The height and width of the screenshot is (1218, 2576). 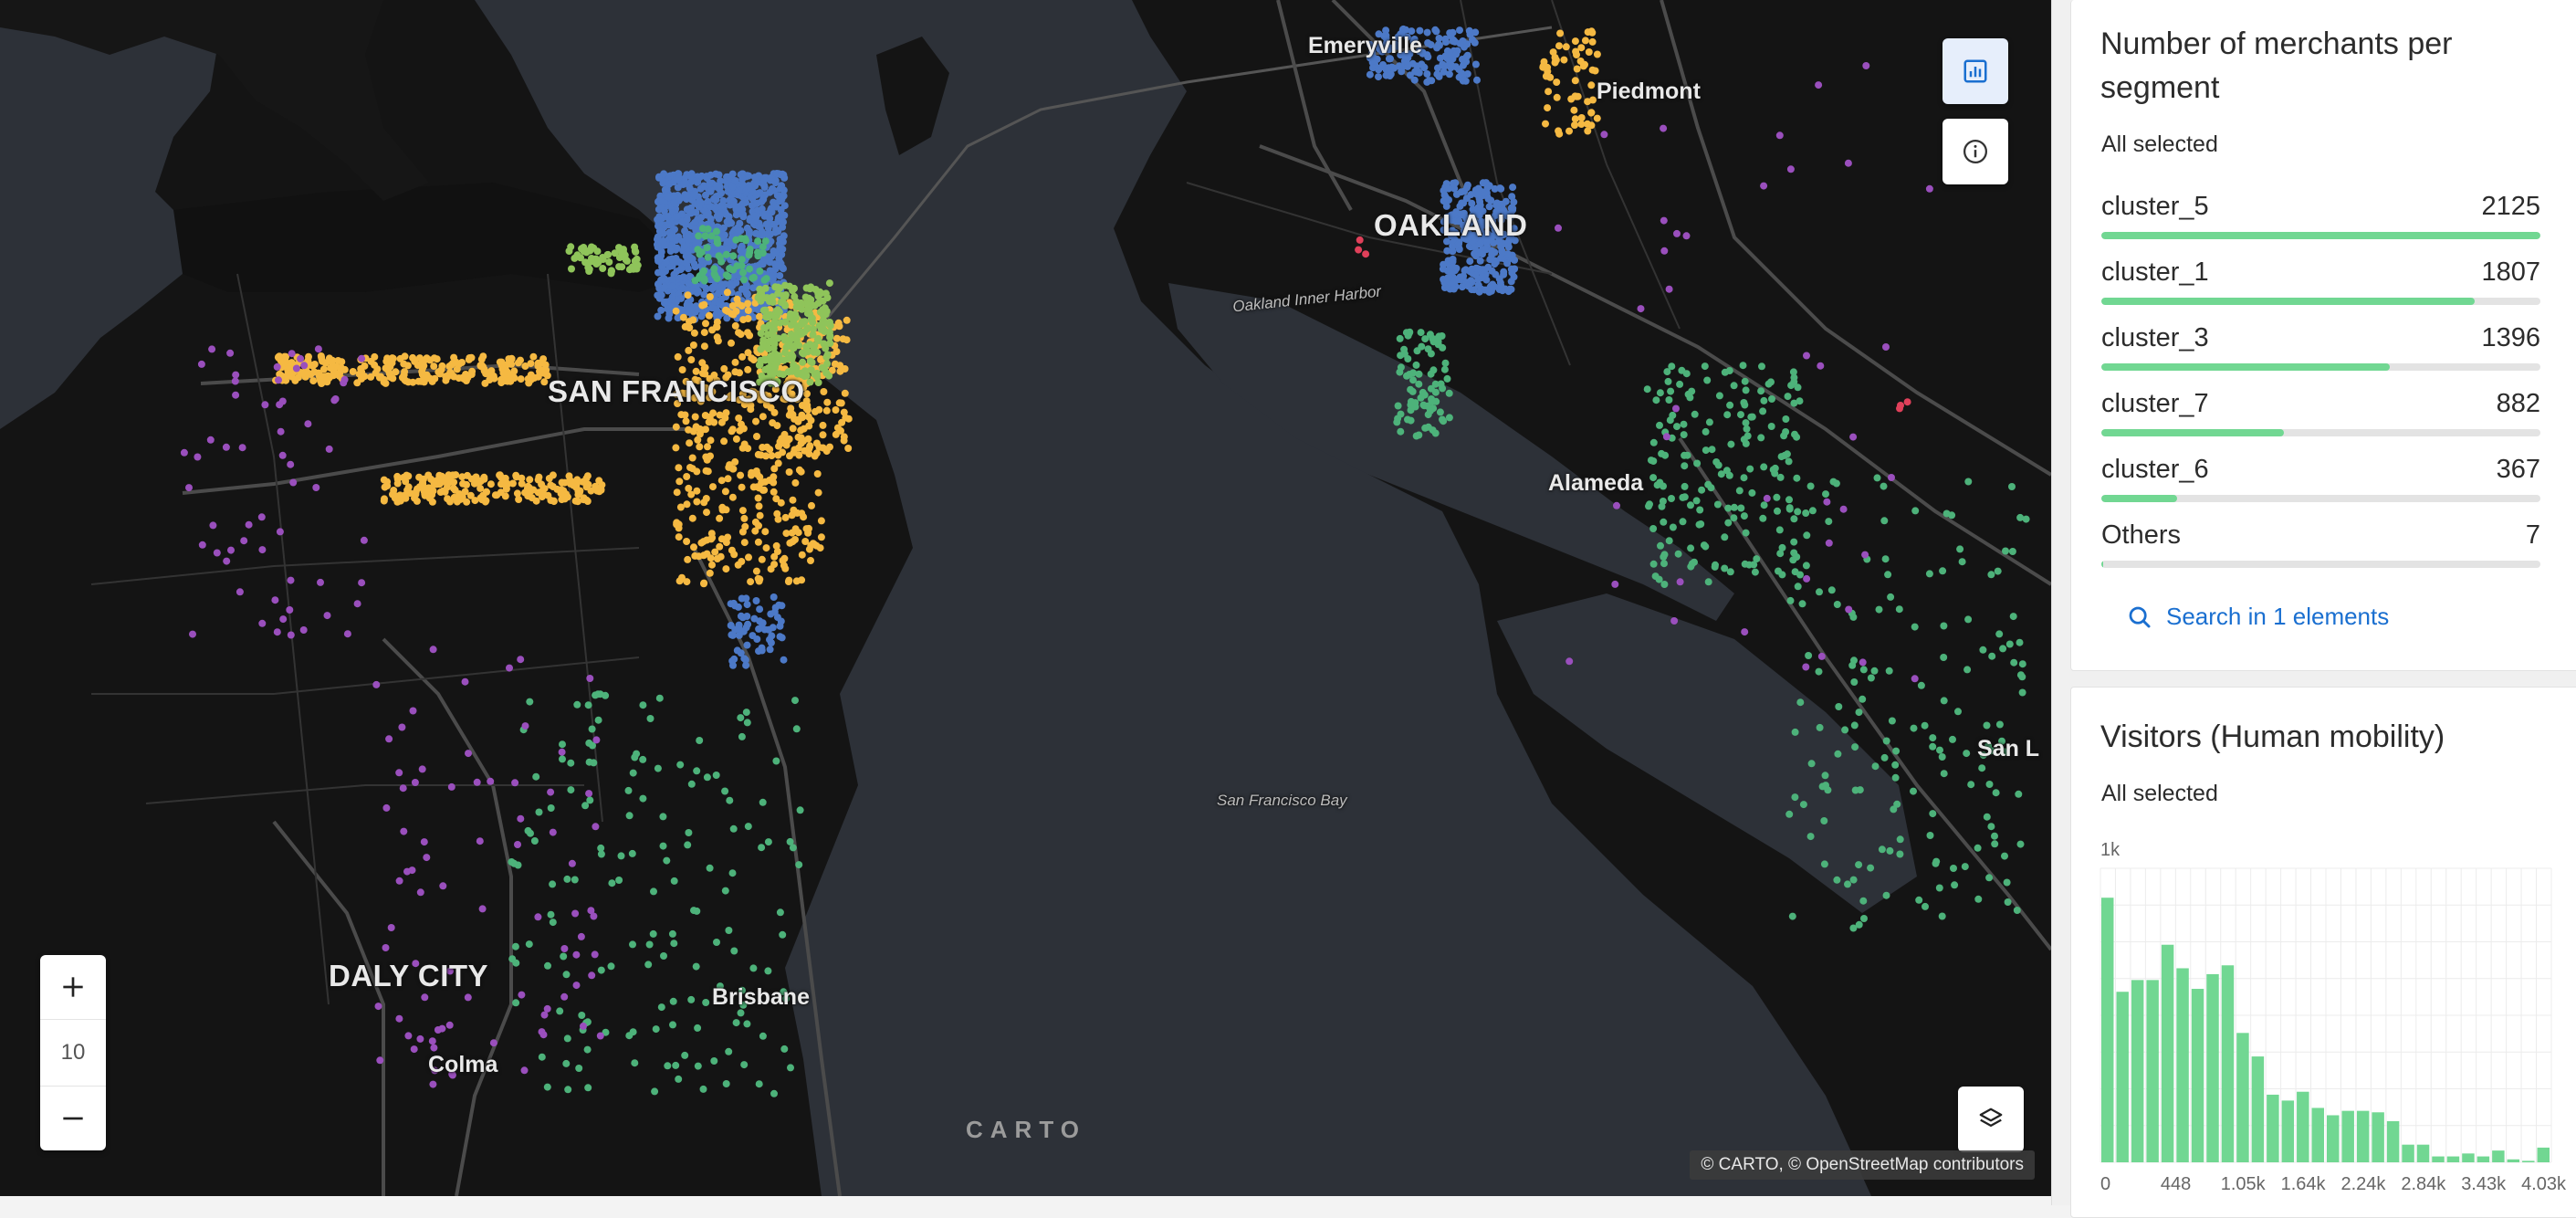 I want to click on category-label: cluster_6, so click(x=2155, y=470).